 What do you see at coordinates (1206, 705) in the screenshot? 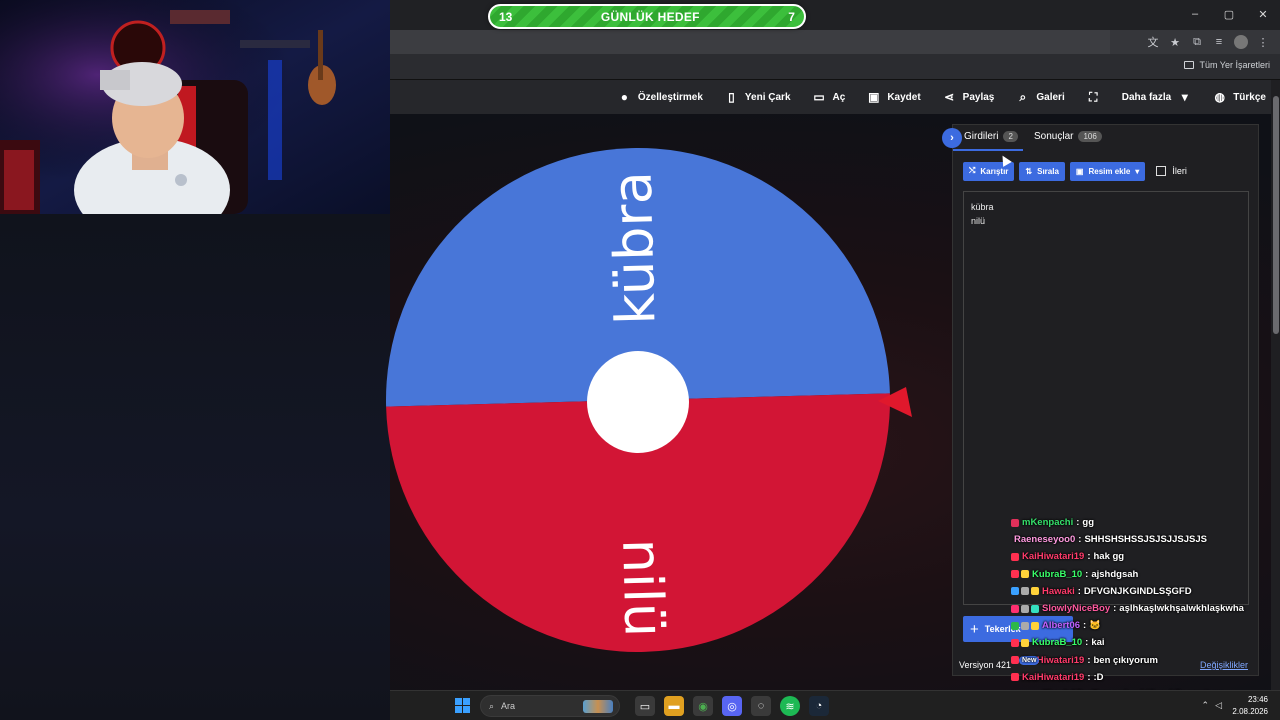
I see `chevron-up-icon: ⌃` at bounding box center [1206, 705].